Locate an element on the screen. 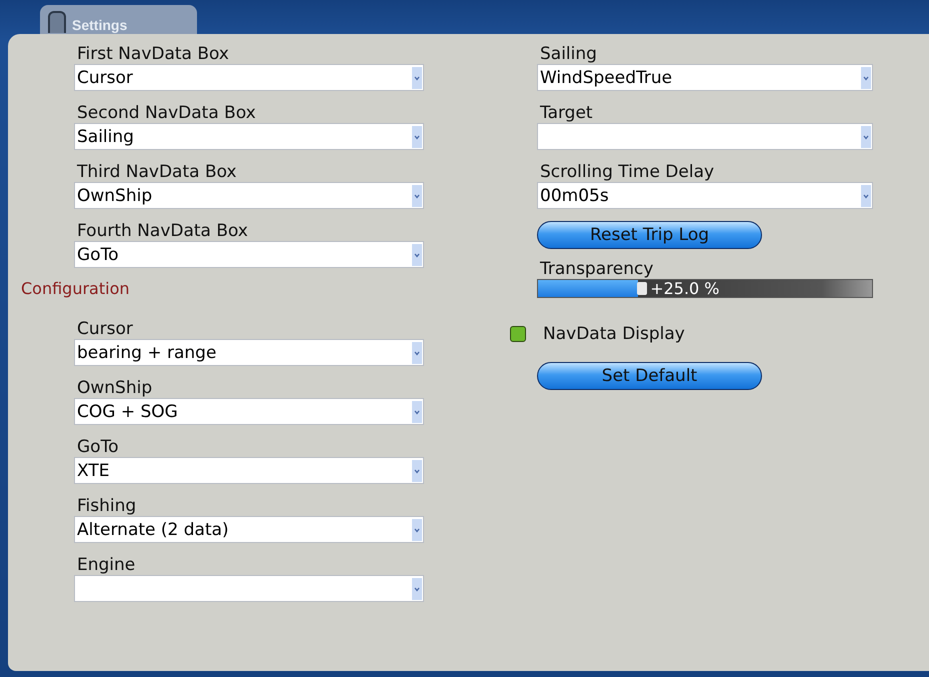  set-default-button: Set Default is located at coordinates (649, 376).